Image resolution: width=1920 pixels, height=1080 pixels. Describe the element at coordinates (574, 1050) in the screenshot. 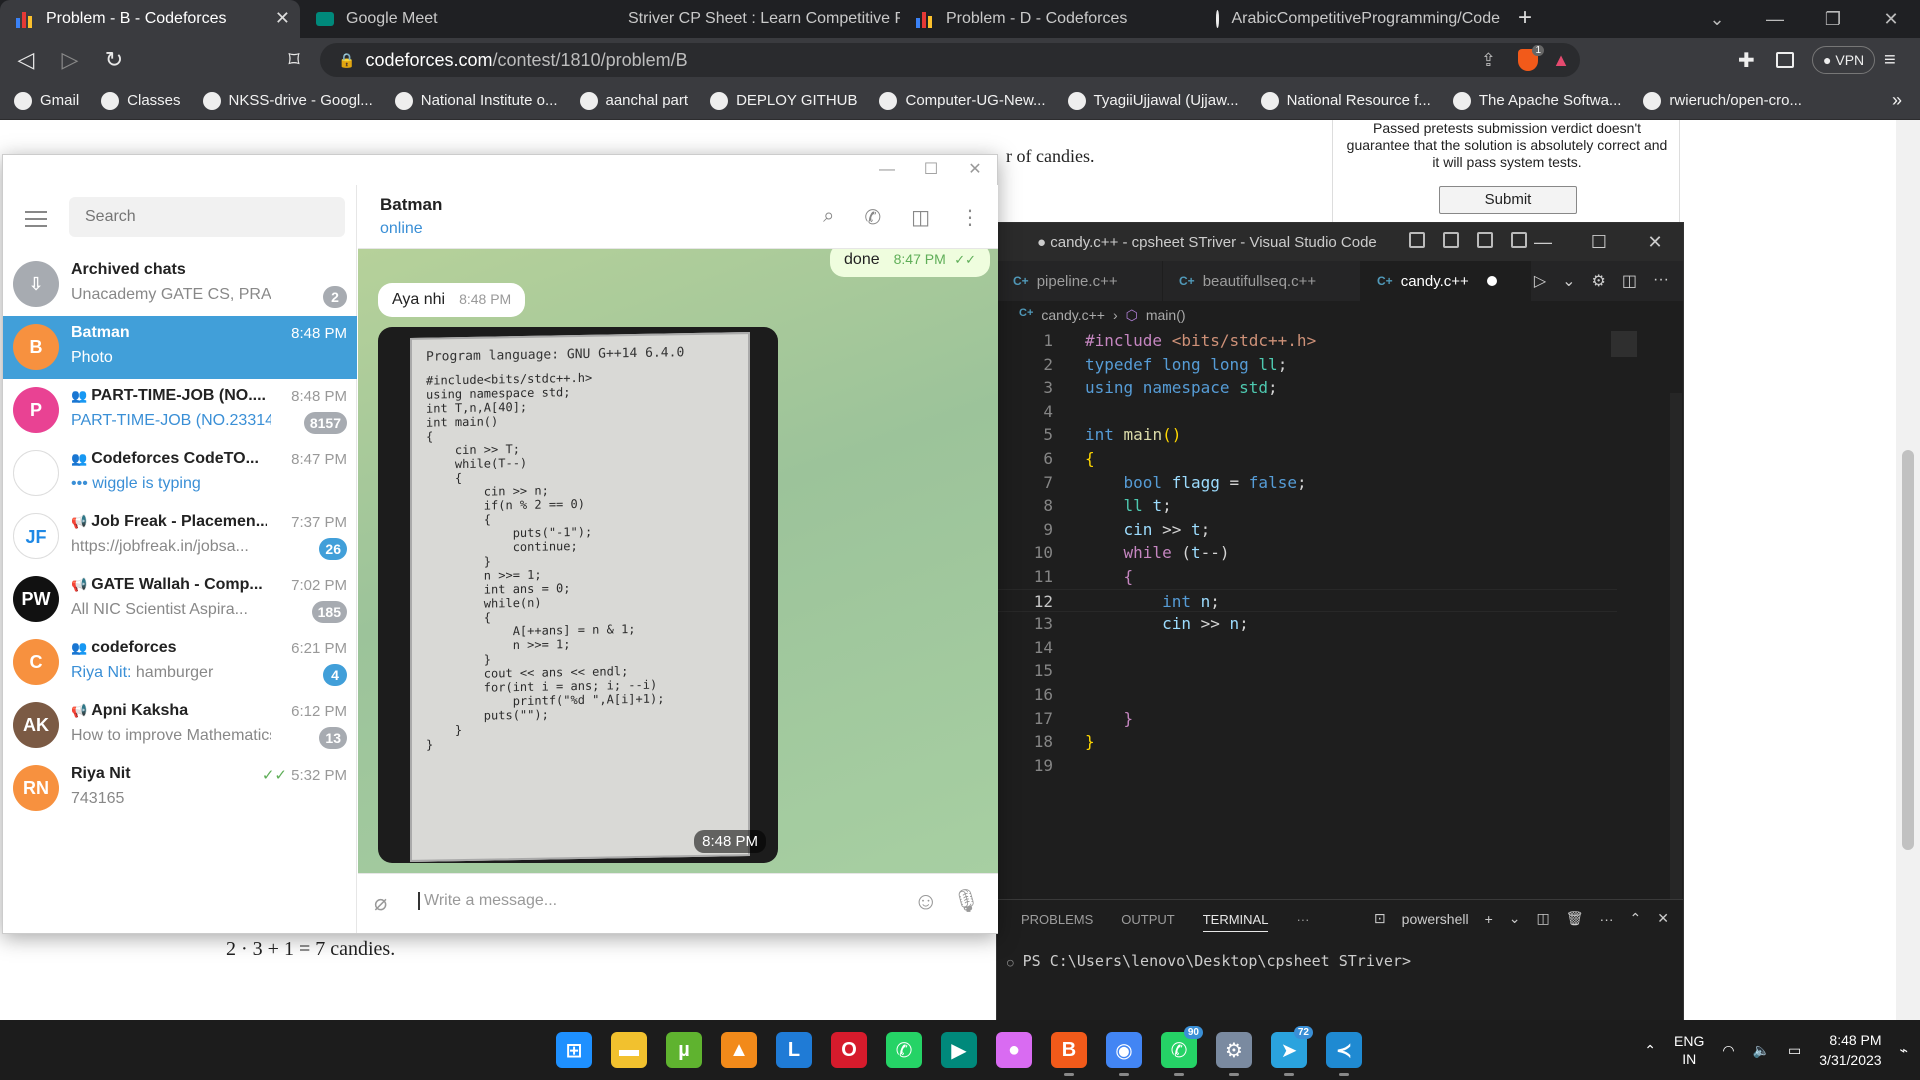

I see `start-icon: ⊞` at that location.